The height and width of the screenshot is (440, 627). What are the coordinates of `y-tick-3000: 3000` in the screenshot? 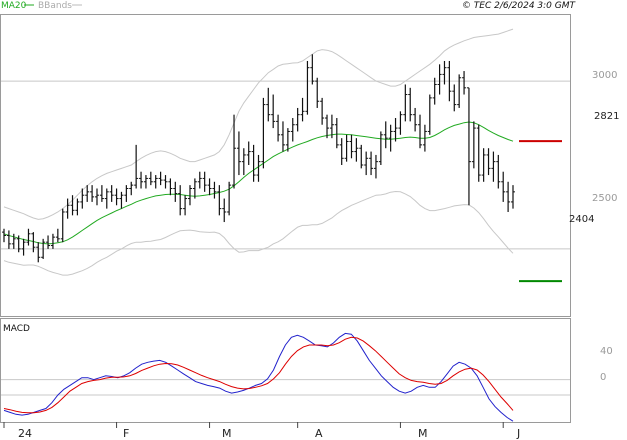 It's located at (604, 75).